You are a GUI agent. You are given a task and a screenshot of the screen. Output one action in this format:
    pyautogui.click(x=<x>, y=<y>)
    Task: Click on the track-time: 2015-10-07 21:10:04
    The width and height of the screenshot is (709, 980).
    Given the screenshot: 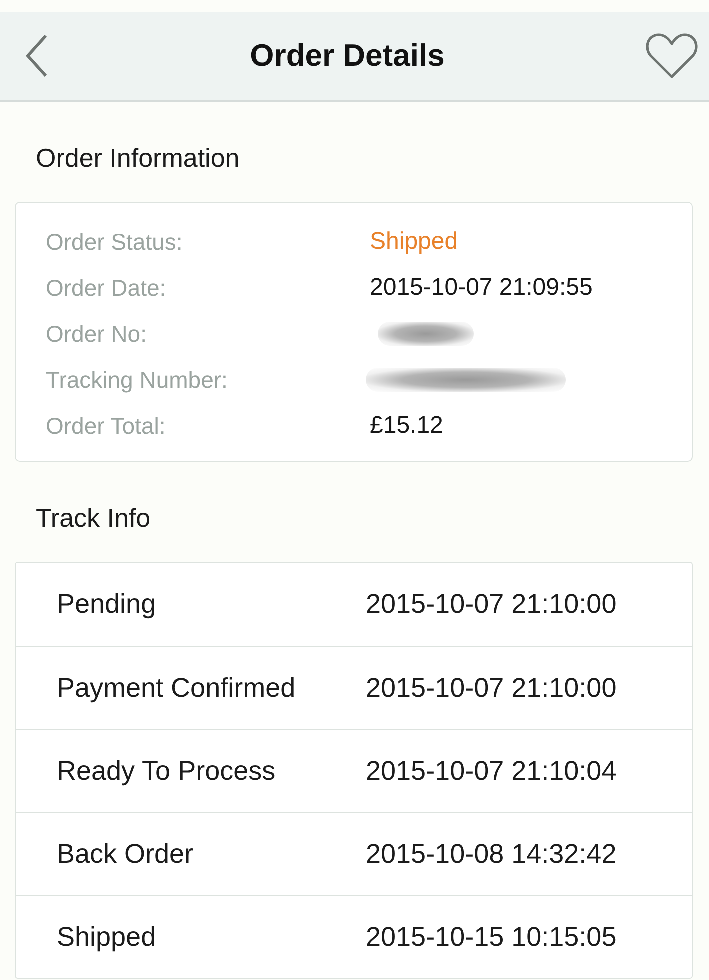 What is the action you would take?
    pyautogui.click(x=492, y=771)
    